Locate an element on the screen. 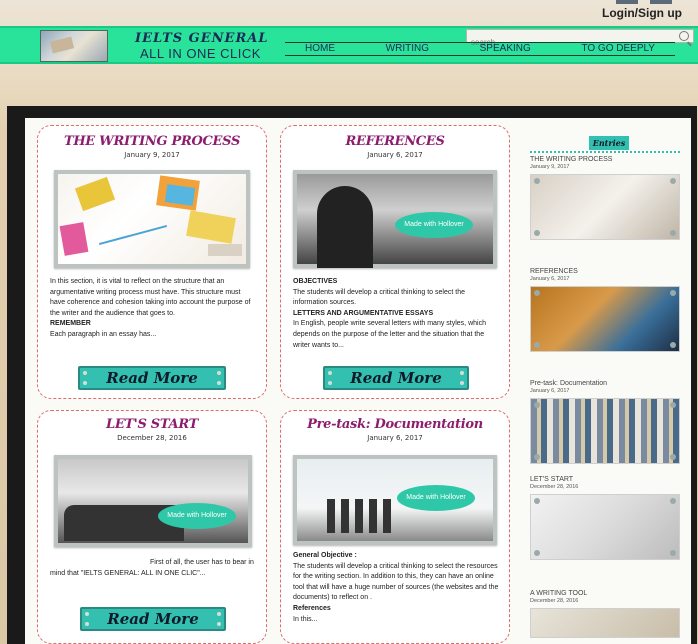  excerpt-bold: REMEMBER is located at coordinates (70, 324).